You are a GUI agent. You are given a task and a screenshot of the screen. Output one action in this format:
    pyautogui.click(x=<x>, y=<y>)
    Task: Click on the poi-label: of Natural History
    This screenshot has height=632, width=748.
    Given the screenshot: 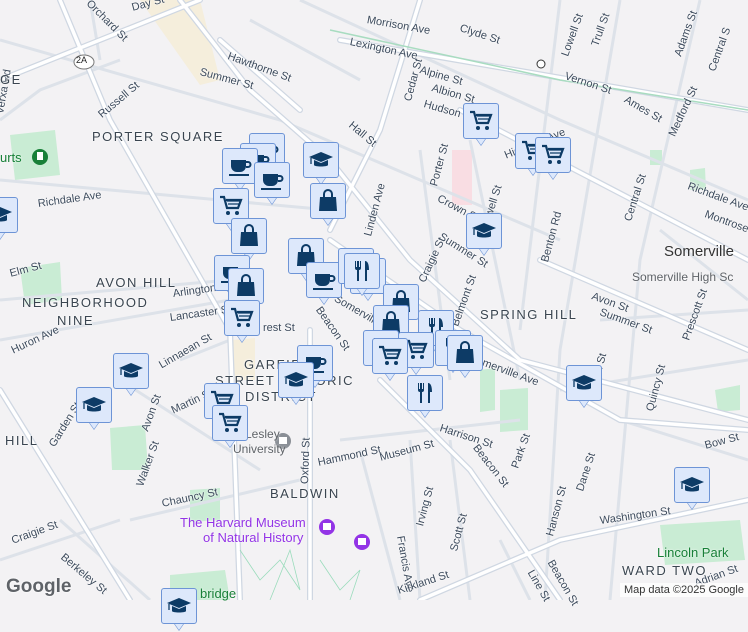 What is the action you would take?
    pyautogui.click(x=253, y=537)
    